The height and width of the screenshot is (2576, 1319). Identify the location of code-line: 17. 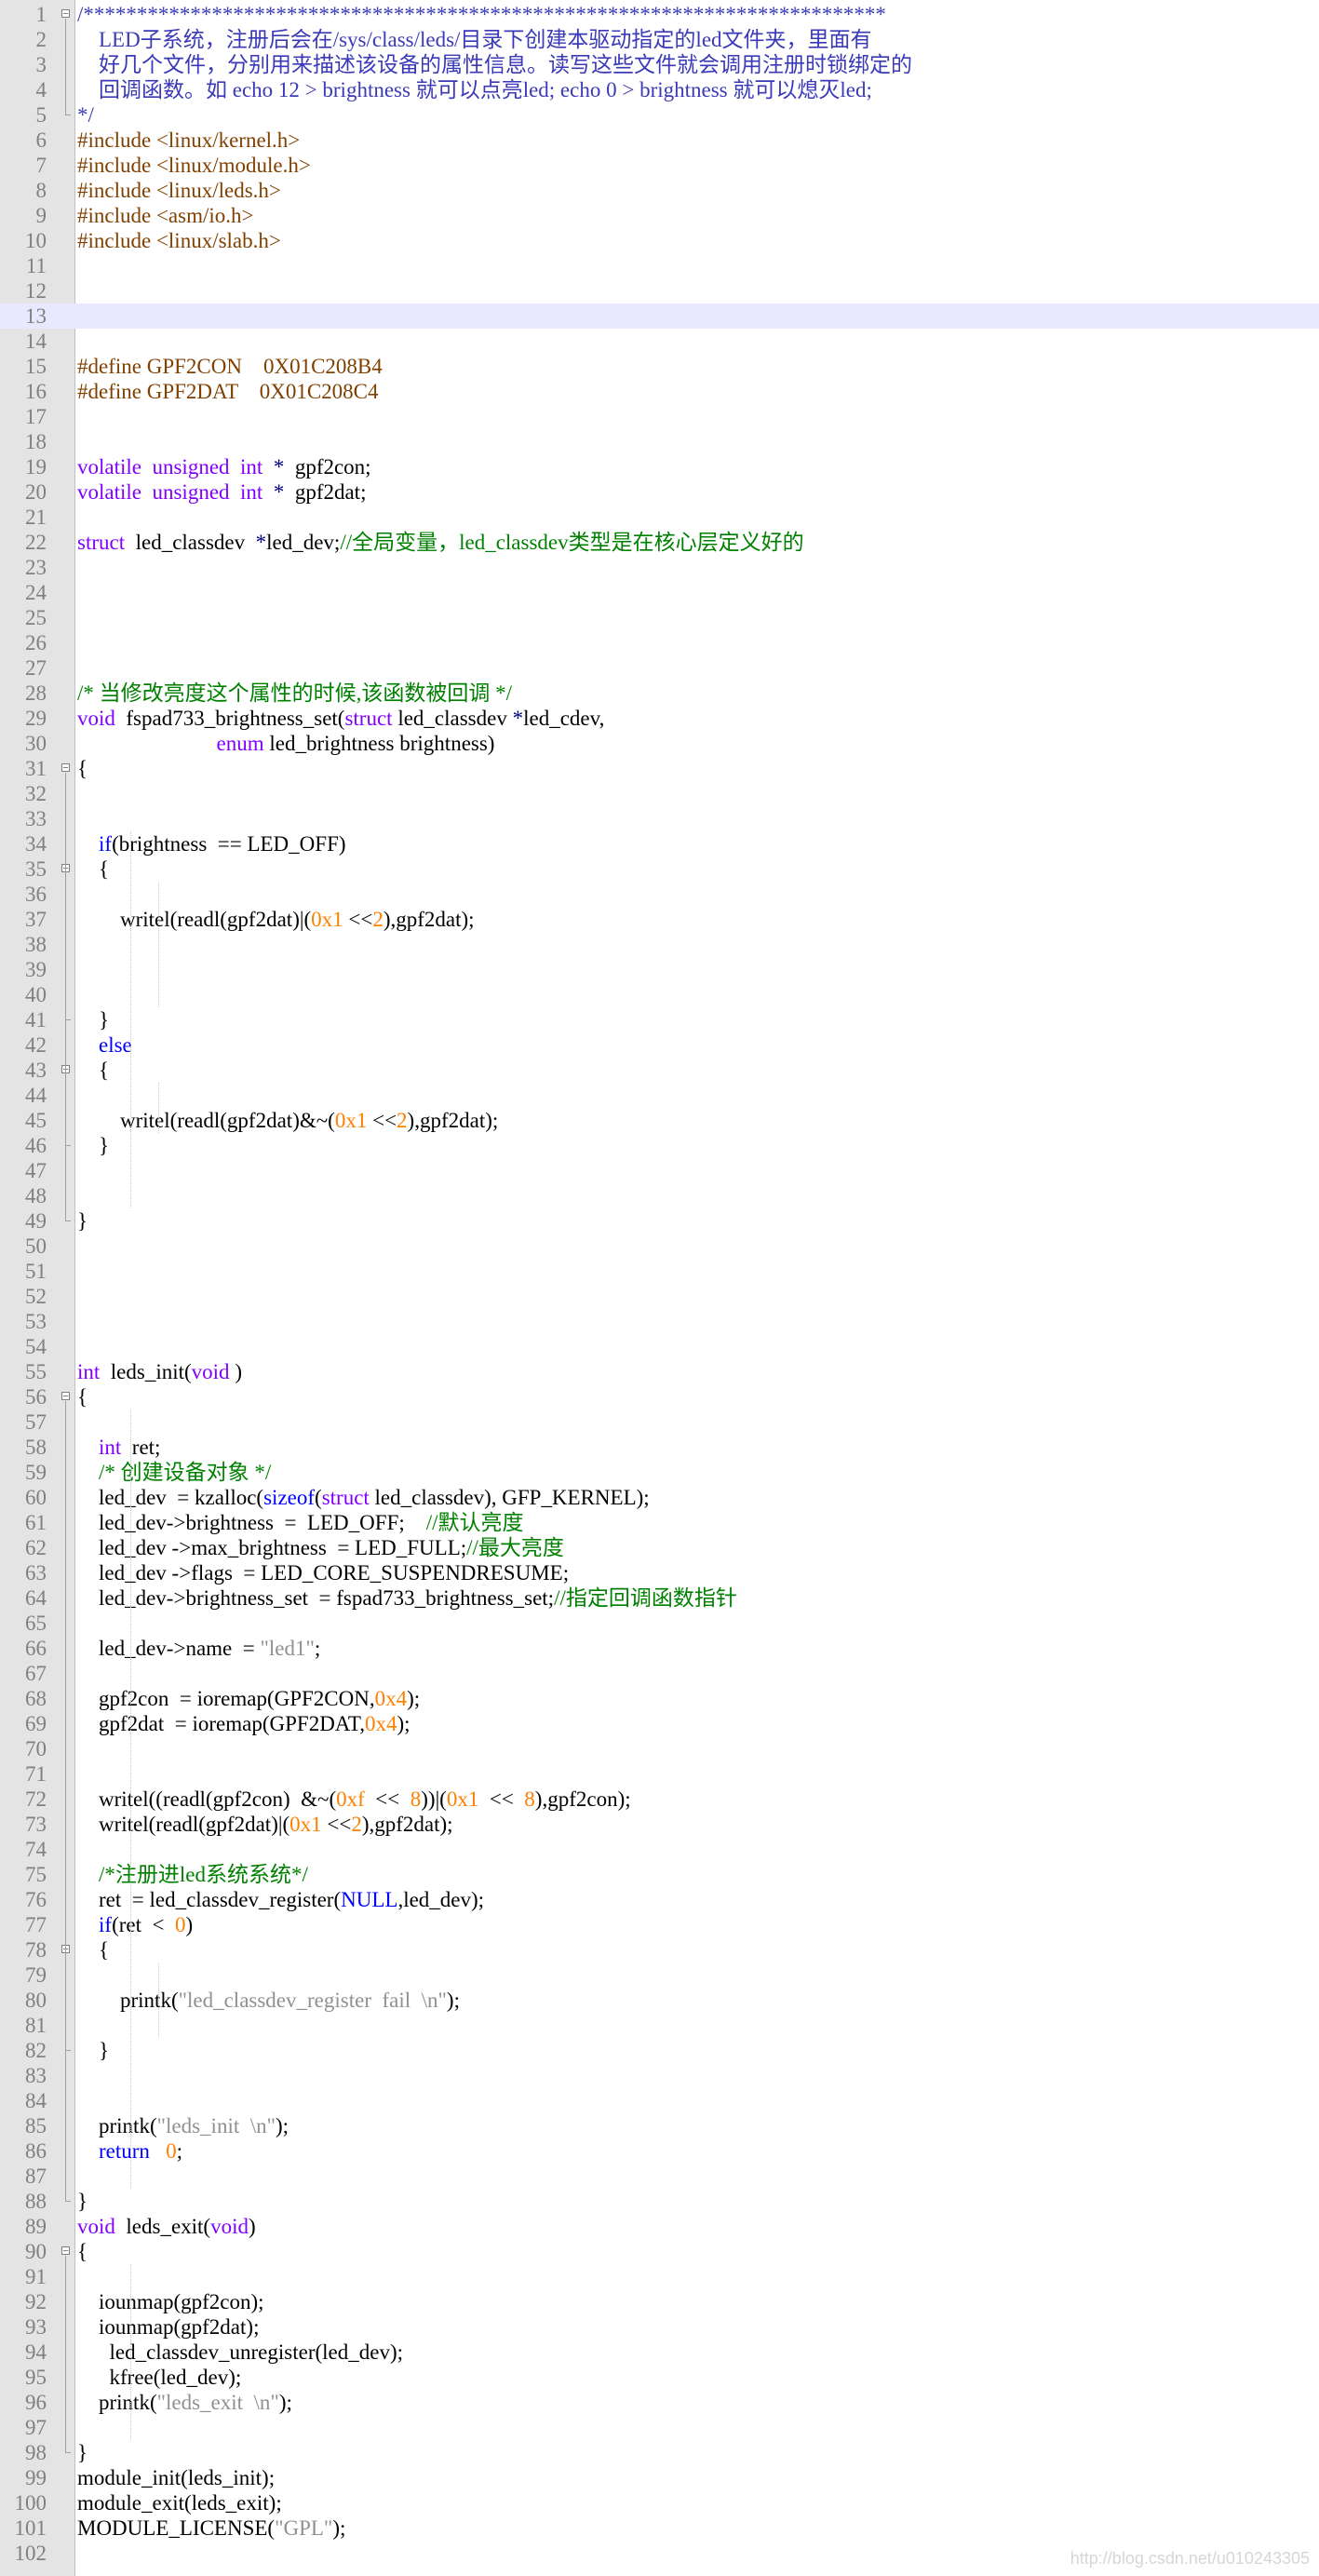
(659, 416).